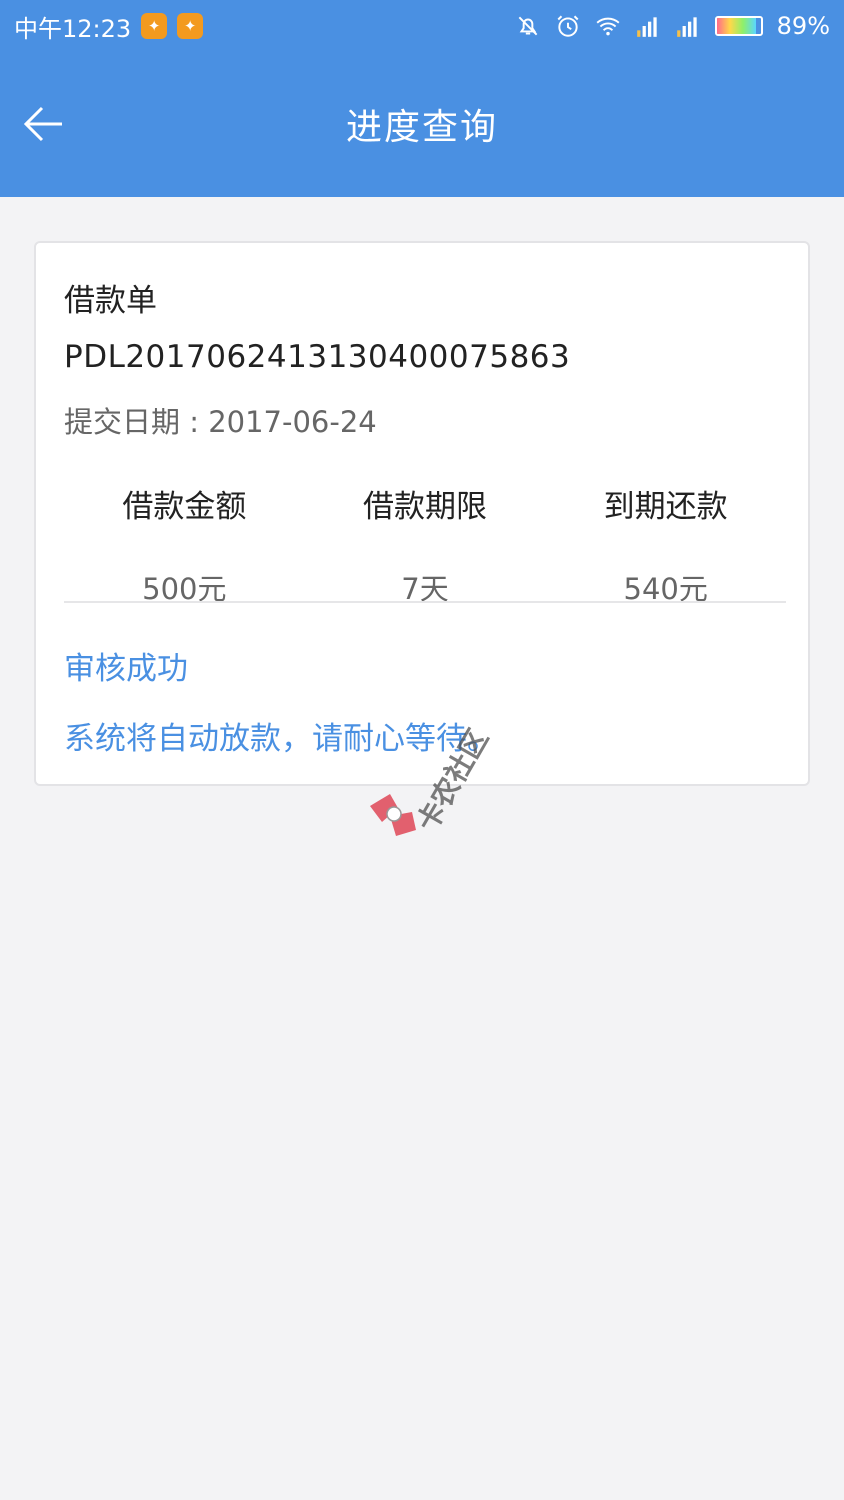  What do you see at coordinates (803, 26) in the screenshot?
I see `battery-percent: 89%` at bounding box center [803, 26].